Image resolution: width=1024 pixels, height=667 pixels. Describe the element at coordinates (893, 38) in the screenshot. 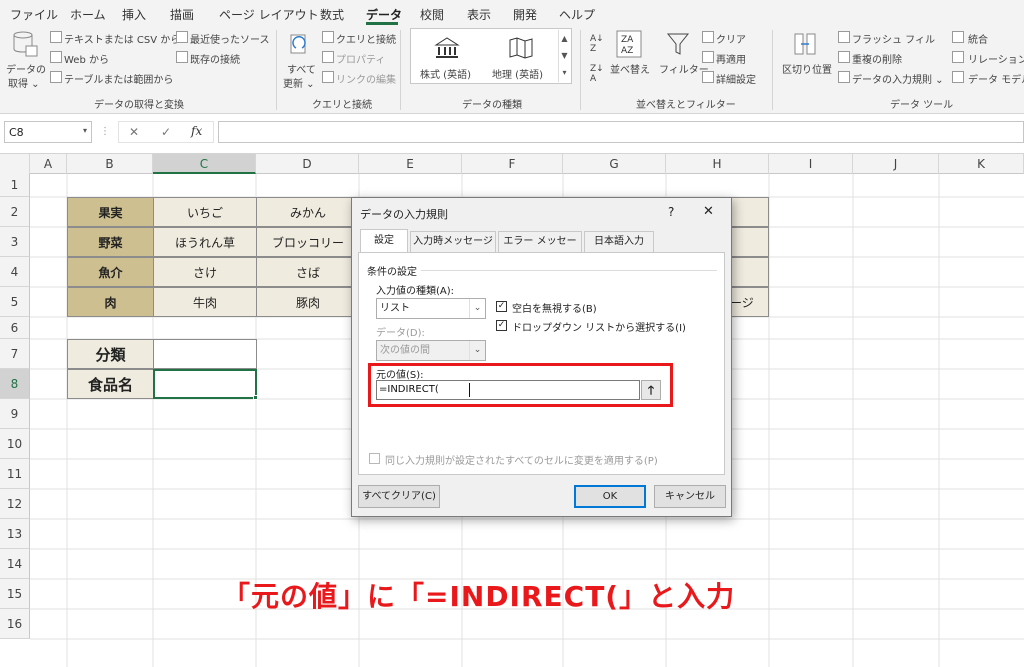

I see `flash-fill-button: フラッシュ フィル` at that location.